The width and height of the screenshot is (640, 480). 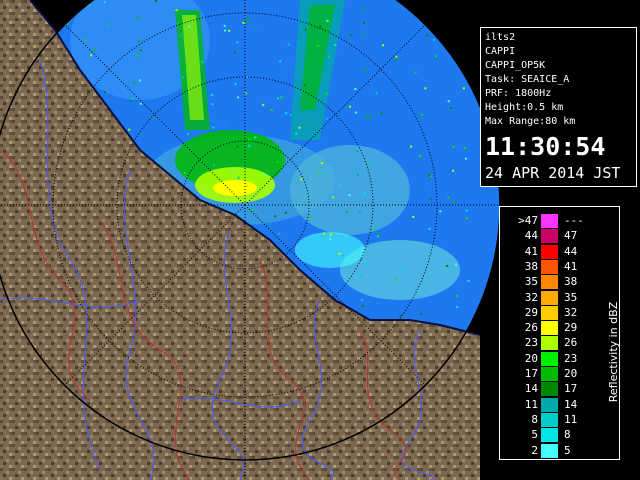 I want to click on legend-low-value: 44, so click(x=531, y=236).